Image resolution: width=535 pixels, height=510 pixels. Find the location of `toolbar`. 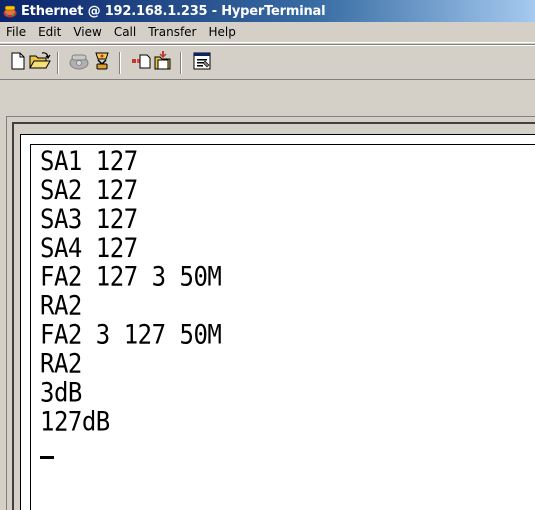

toolbar is located at coordinates (267, 62).